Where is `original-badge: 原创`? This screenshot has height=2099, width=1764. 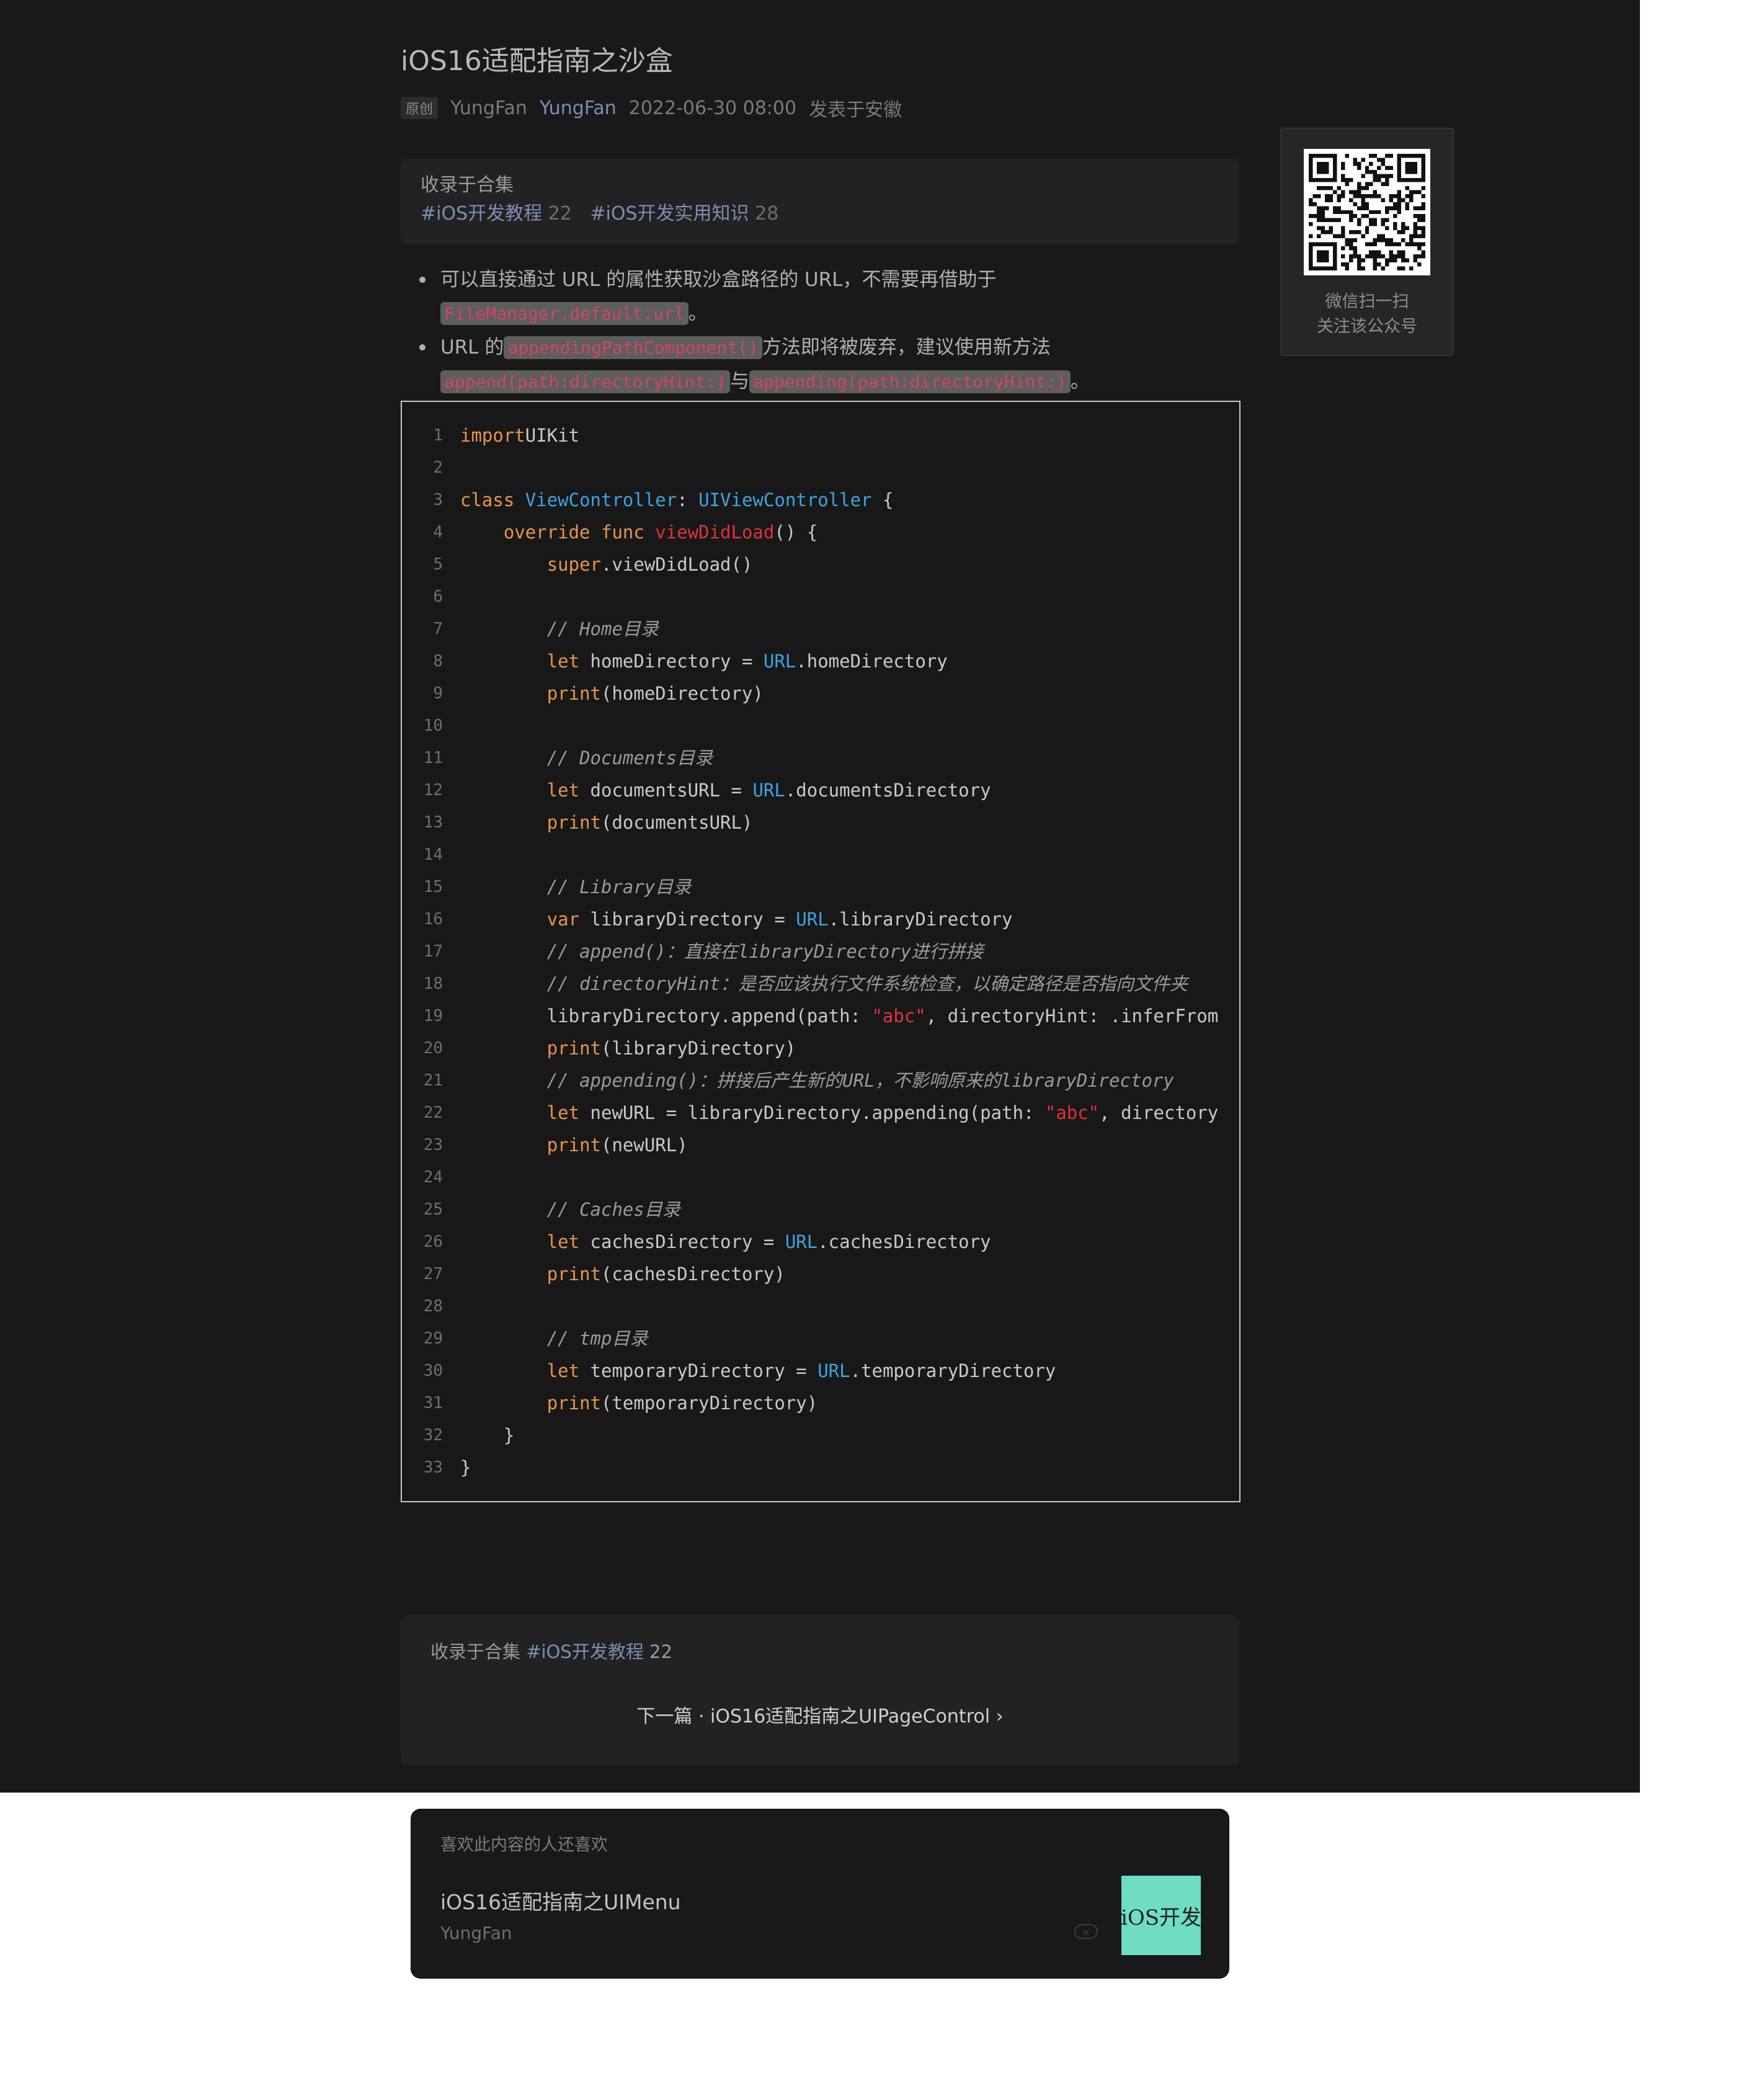 original-badge: 原创 is located at coordinates (420, 108).